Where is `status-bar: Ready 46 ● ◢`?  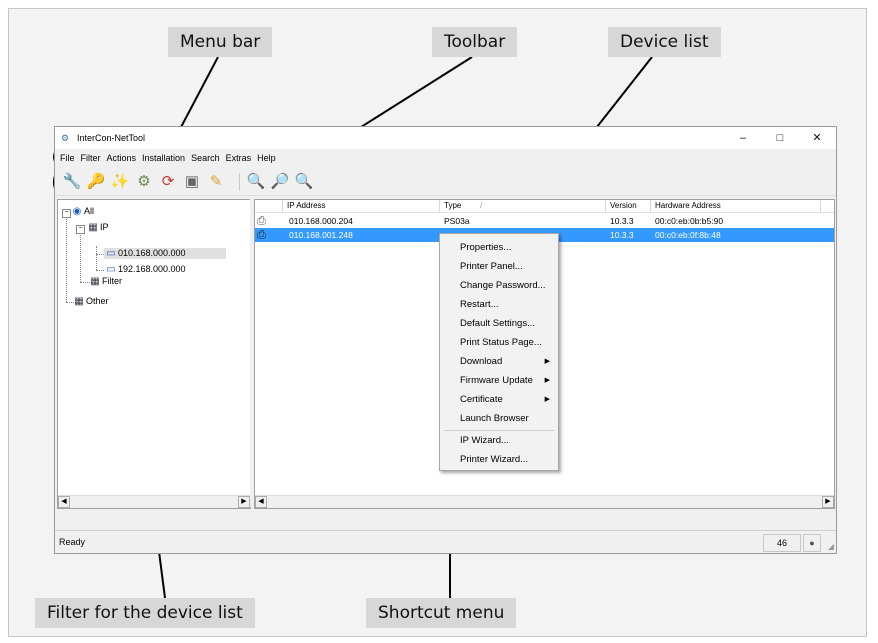
status-bar: Ready 46 ● ◢ is located at coordinates (445, 541).